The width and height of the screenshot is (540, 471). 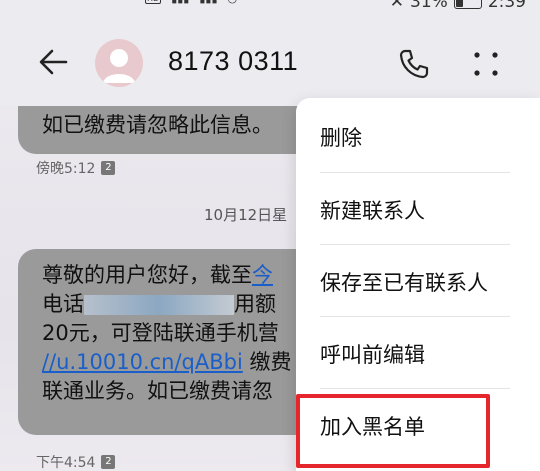 What do you see at coordinates (341, 138) in the screenshot?
I see `menu-item-label: 删除` at bounding box center [341, 138].